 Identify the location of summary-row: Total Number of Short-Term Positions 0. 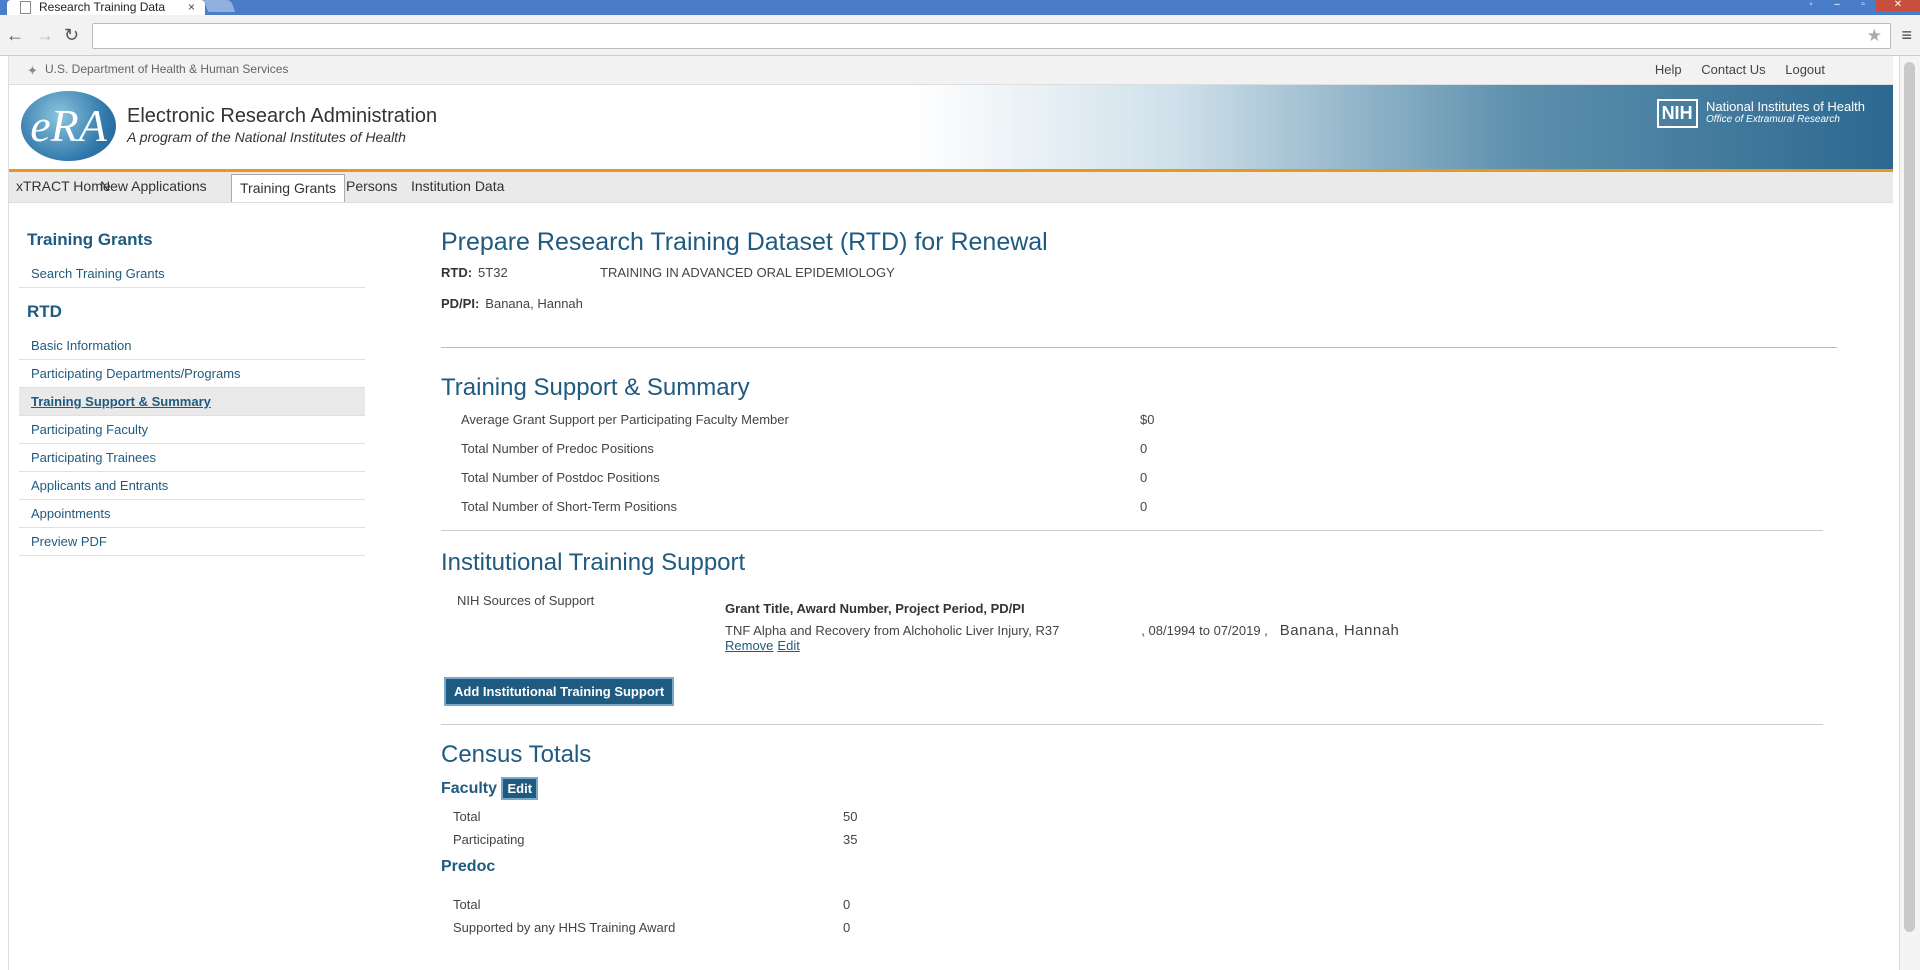
(1141, 507).